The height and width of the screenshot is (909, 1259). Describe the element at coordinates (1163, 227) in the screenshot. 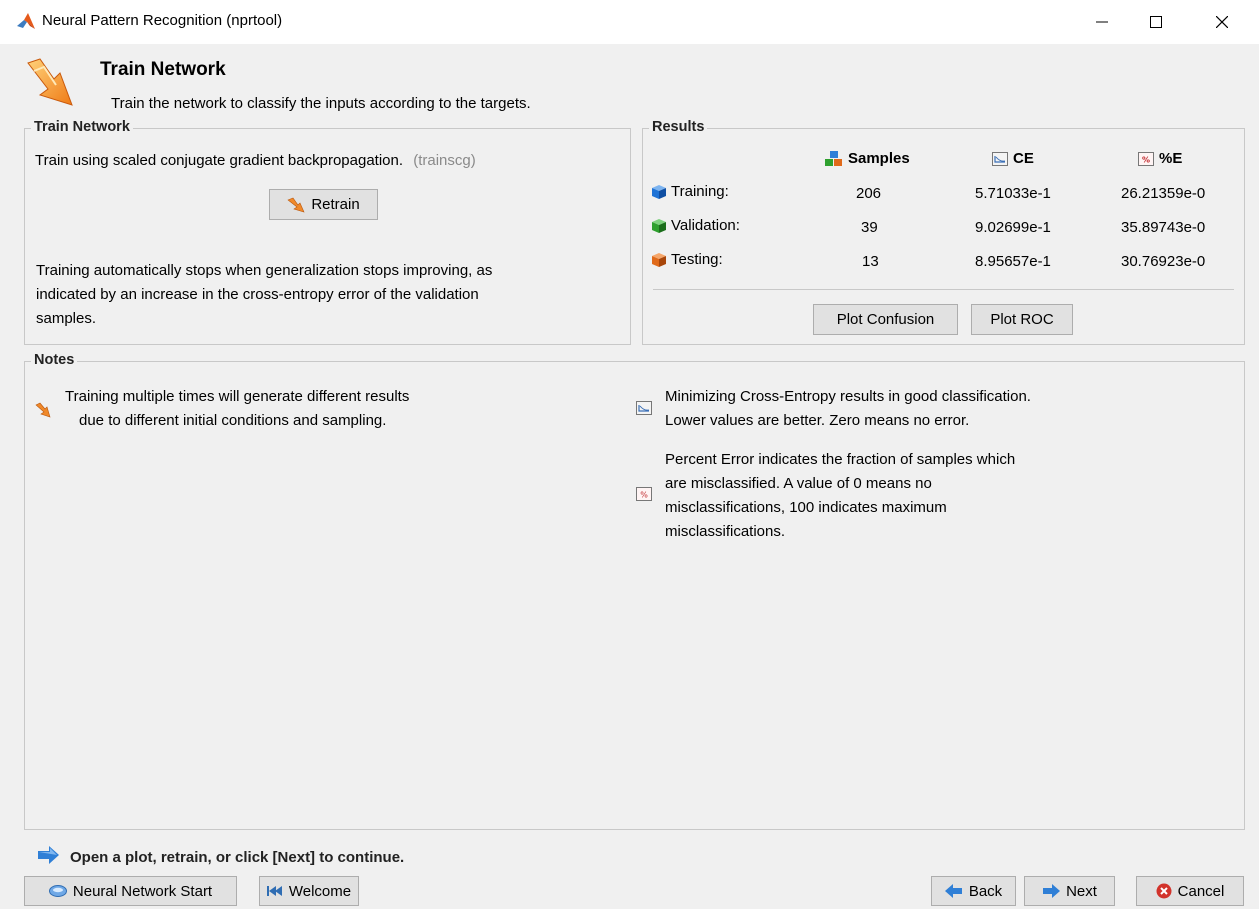

I see `validation-pe-value: 35.89743e-0` at that location.